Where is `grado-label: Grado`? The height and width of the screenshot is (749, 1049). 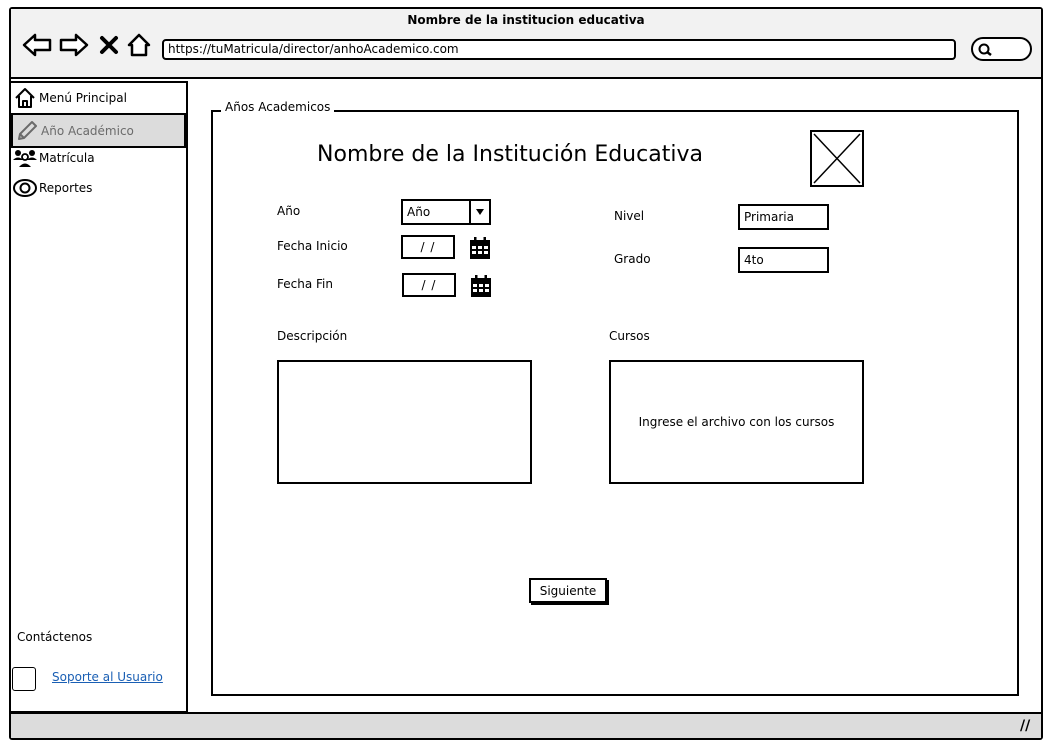 grado-label: Grado is located at coordinates (632, 259).